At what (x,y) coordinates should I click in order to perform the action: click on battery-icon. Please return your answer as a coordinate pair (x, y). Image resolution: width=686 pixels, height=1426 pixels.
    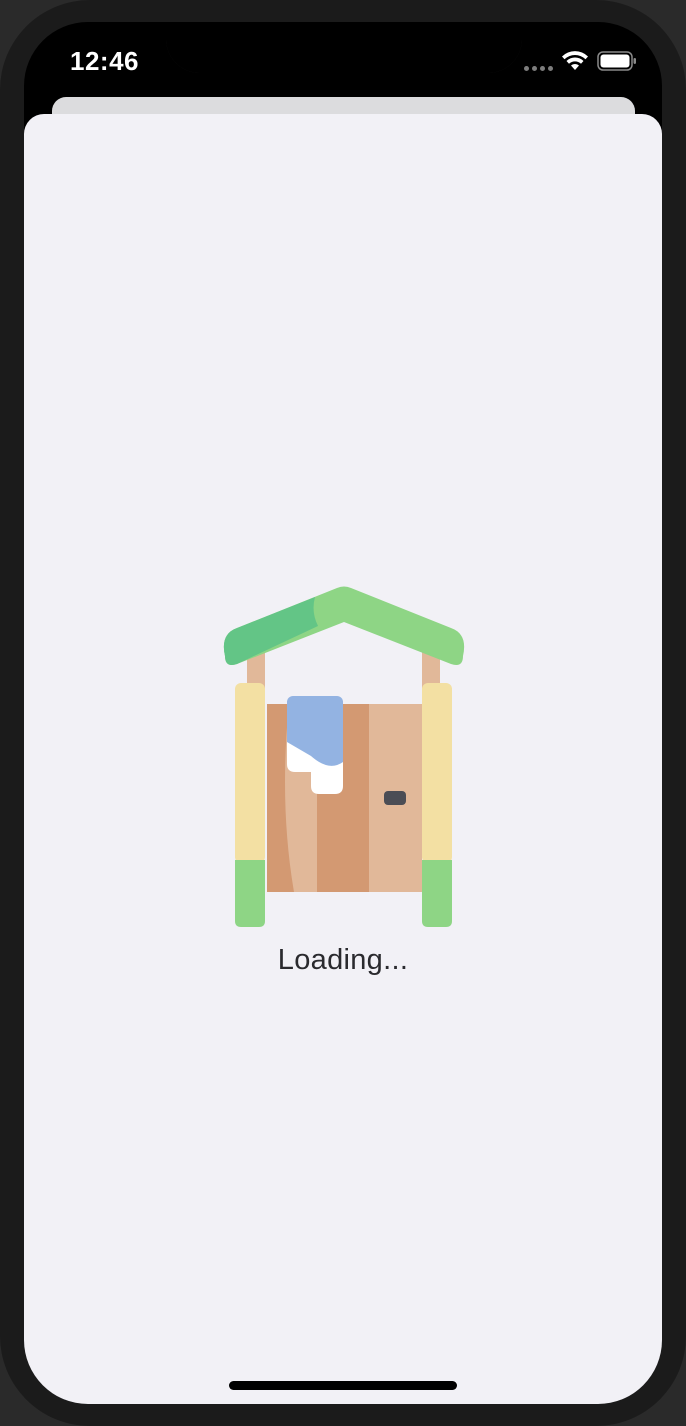
    Looking at the image, I should click on (616, 61).